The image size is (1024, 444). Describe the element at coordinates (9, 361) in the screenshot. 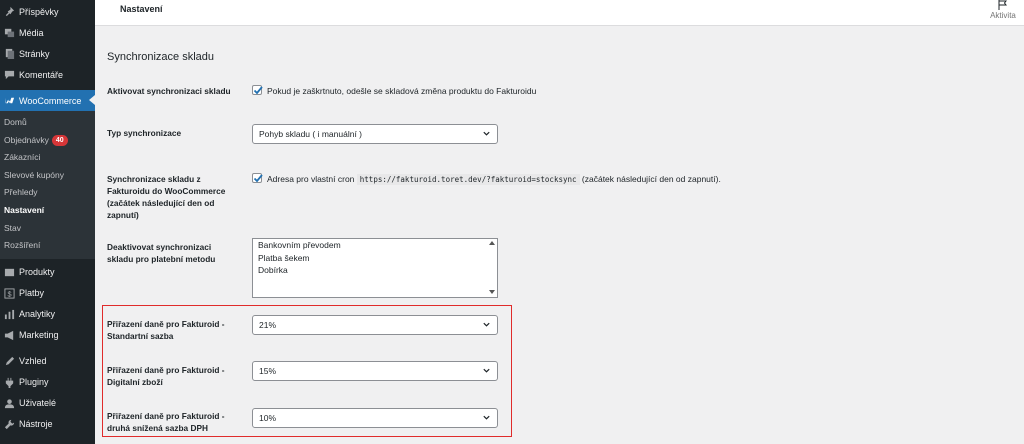

I see `appearance-icon` at that location.